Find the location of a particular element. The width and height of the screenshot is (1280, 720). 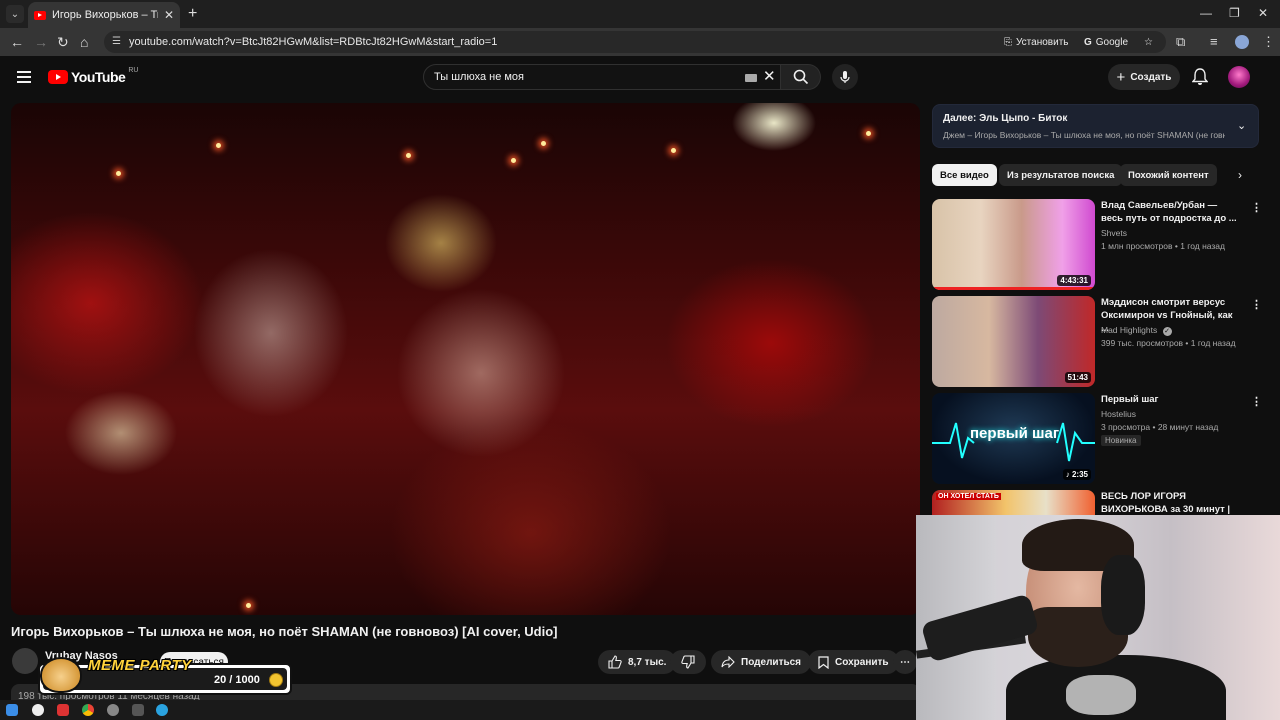

reading-list-icon: ≡ is located at coordinates (1214, 41).